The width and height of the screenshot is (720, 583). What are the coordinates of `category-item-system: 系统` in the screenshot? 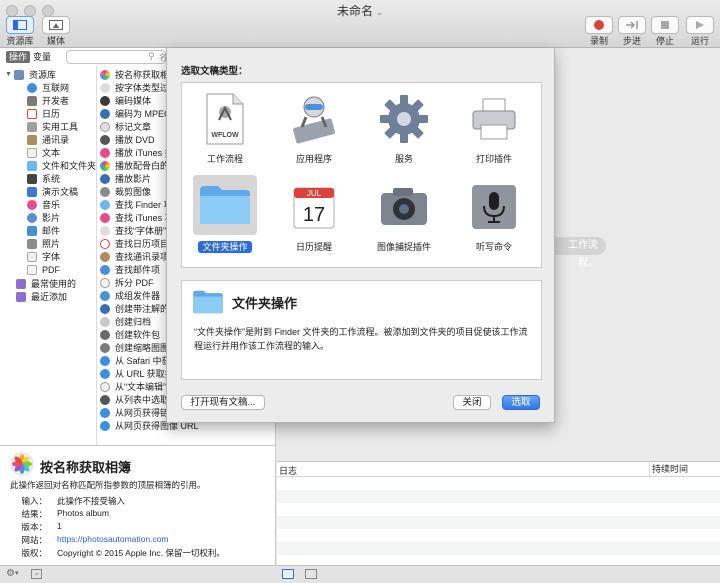 It's located at (43, 178).